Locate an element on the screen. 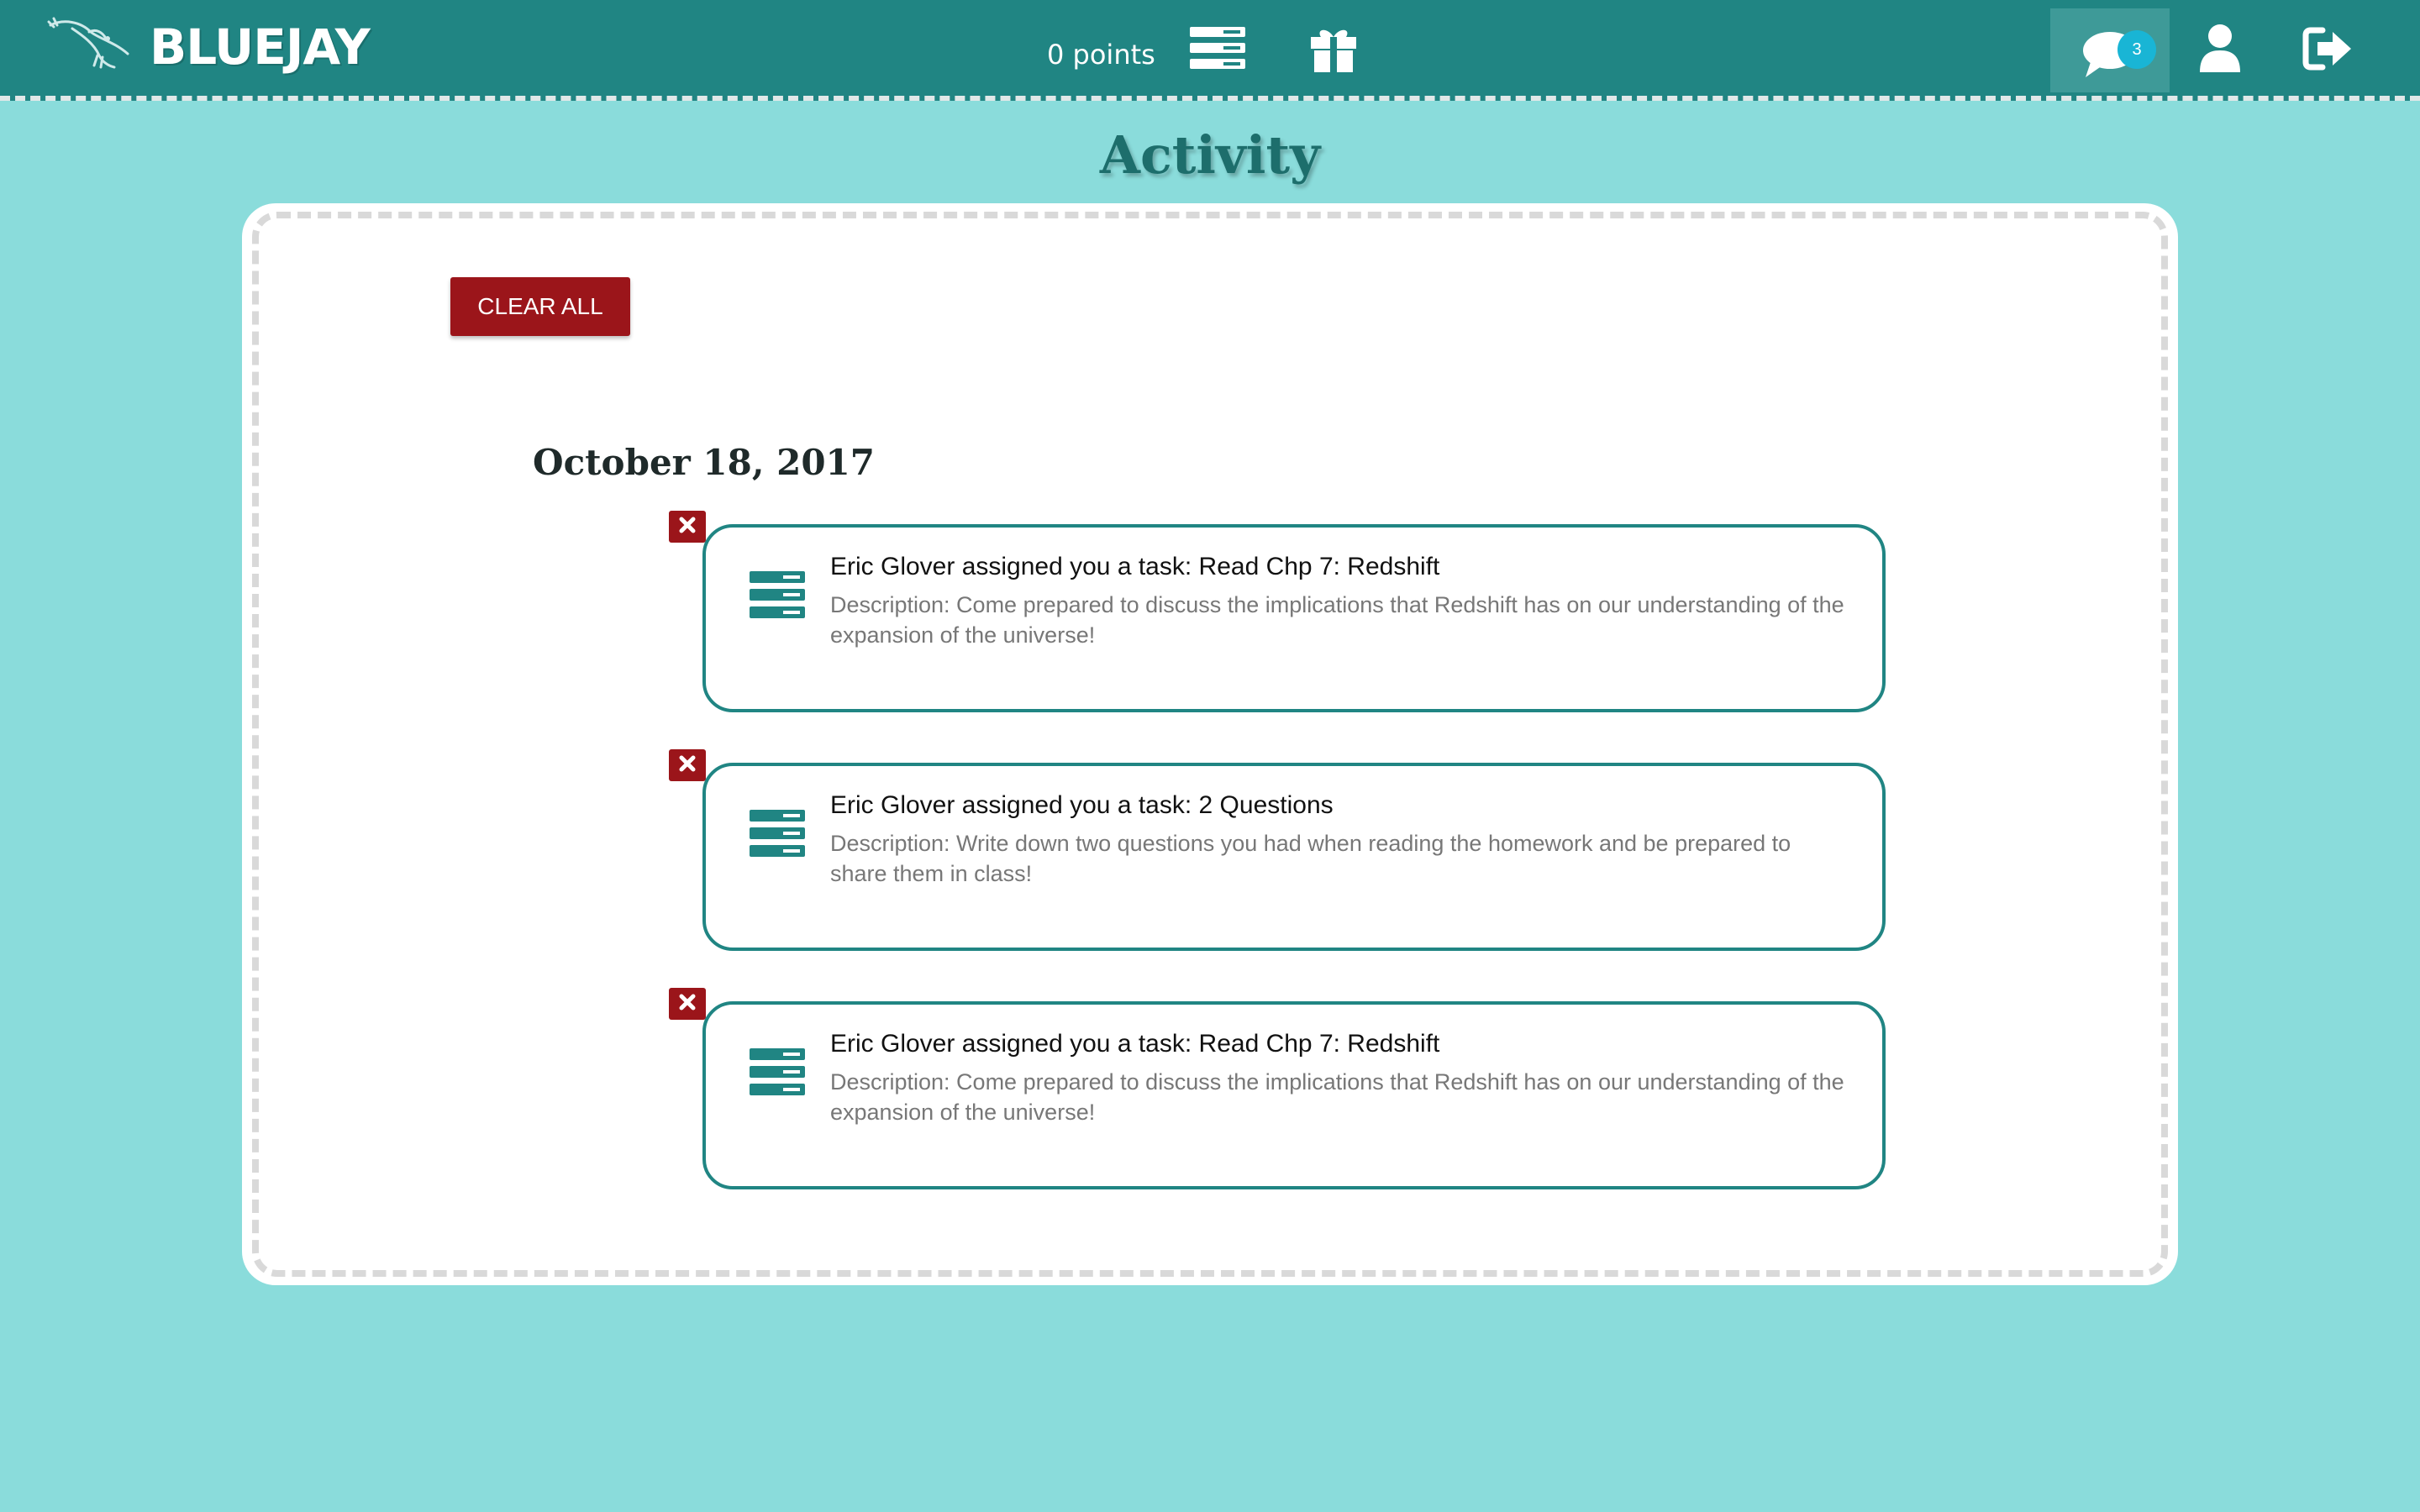 This screenshot has height=1512, width=2420. gift-icon is located at coordinates (1333, 50).